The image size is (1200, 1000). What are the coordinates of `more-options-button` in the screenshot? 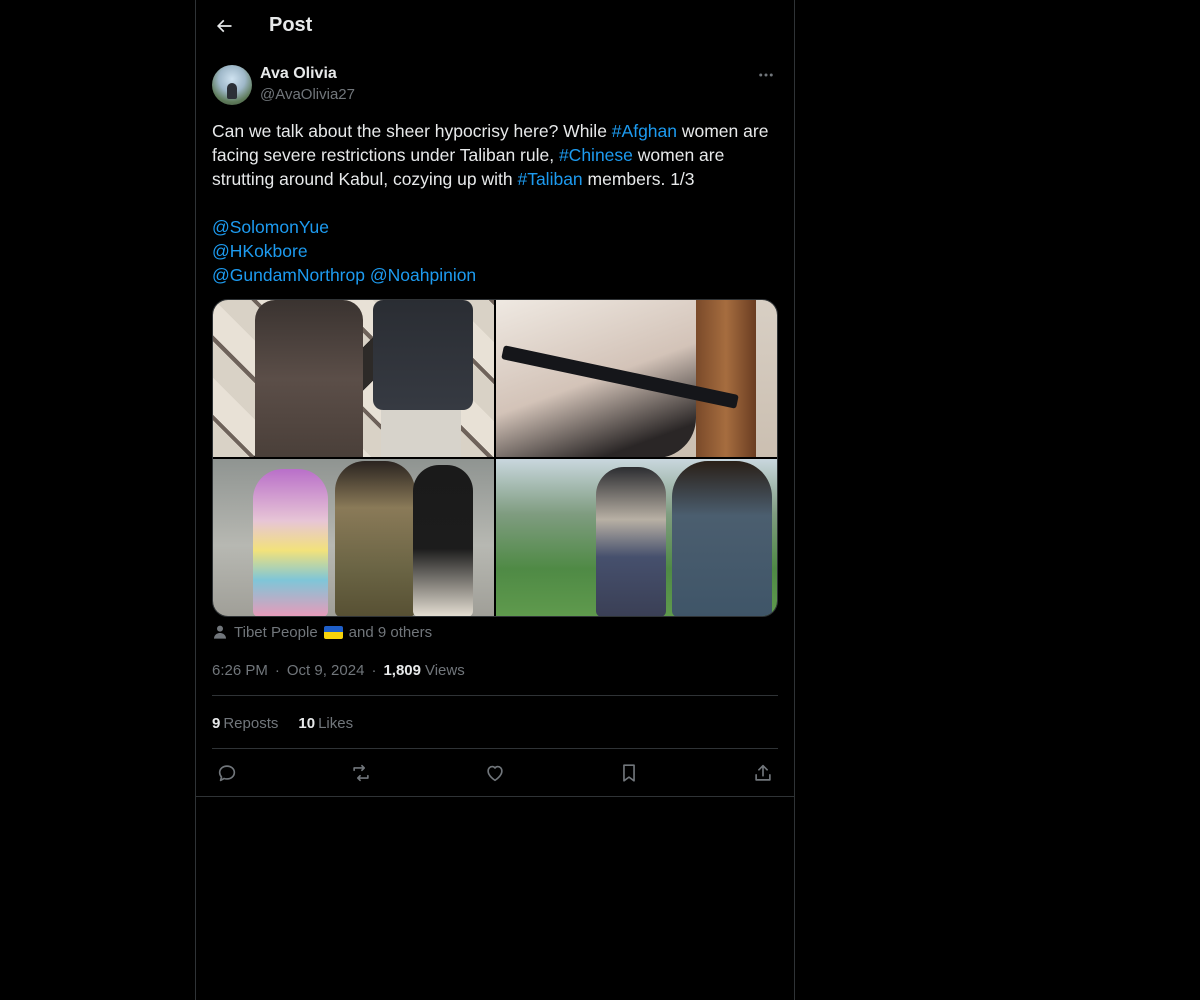 It's located at (766, 75).